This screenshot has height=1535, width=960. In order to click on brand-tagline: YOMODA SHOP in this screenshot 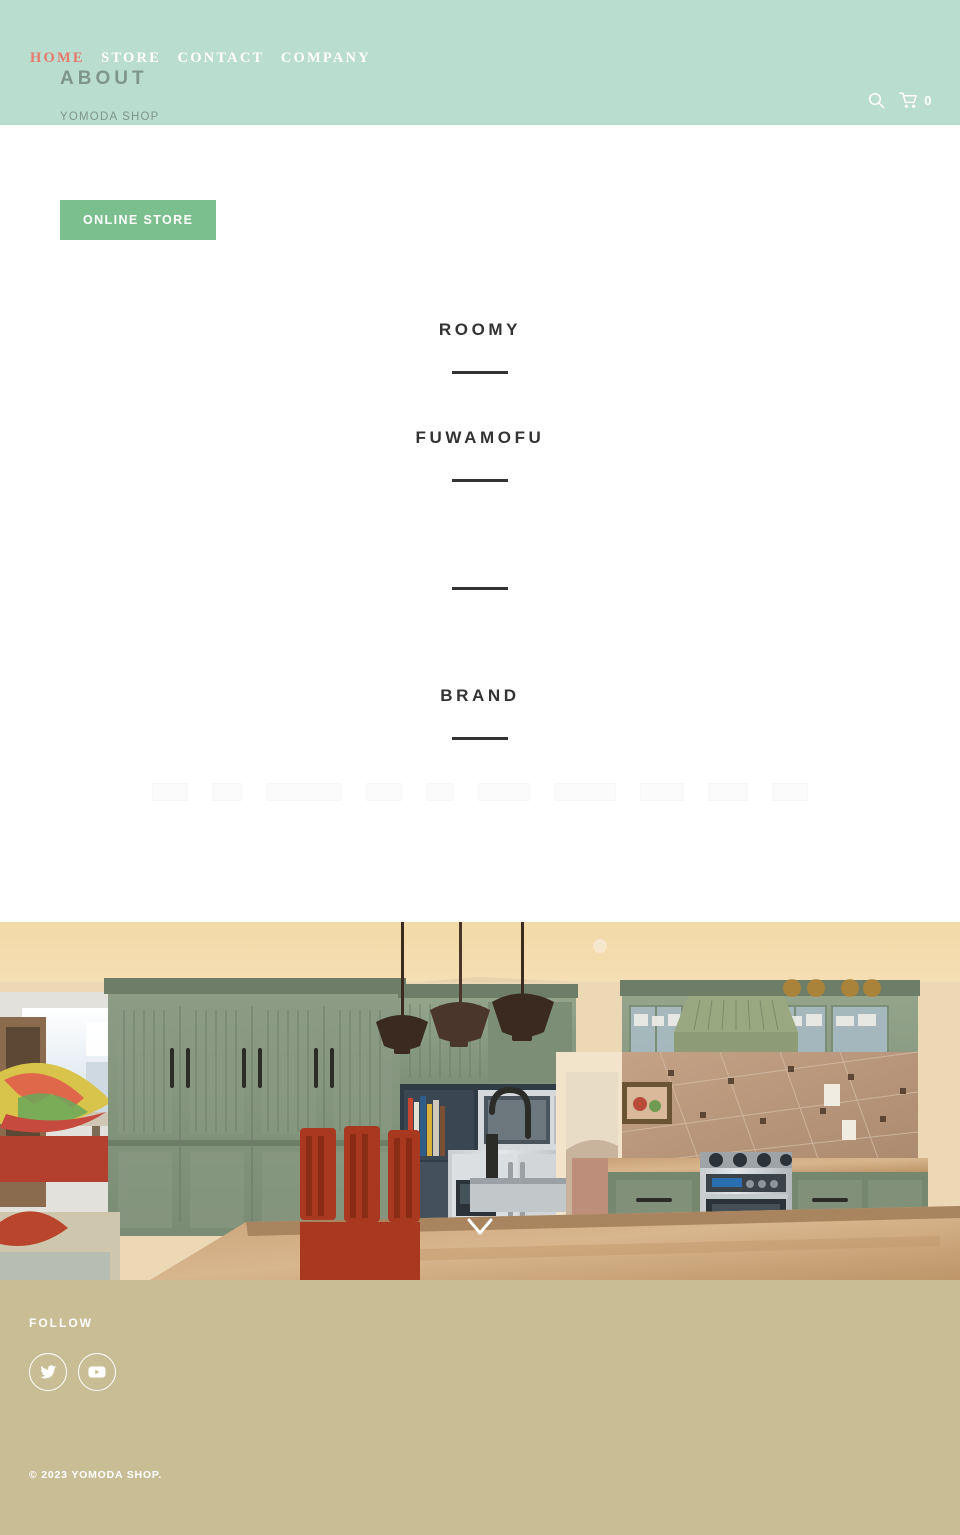, I will do `click(110, 117)`.